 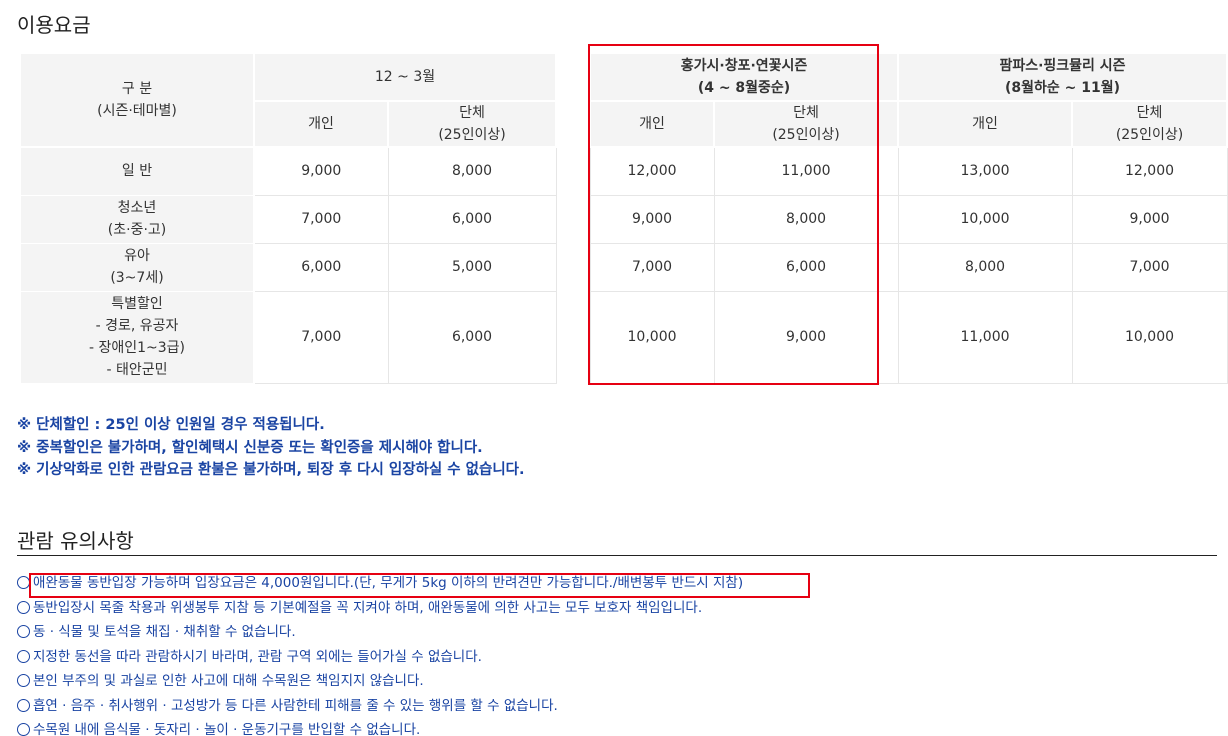 I want to click on notes-title: 관람 유의사항, so click(x=75, y=541).